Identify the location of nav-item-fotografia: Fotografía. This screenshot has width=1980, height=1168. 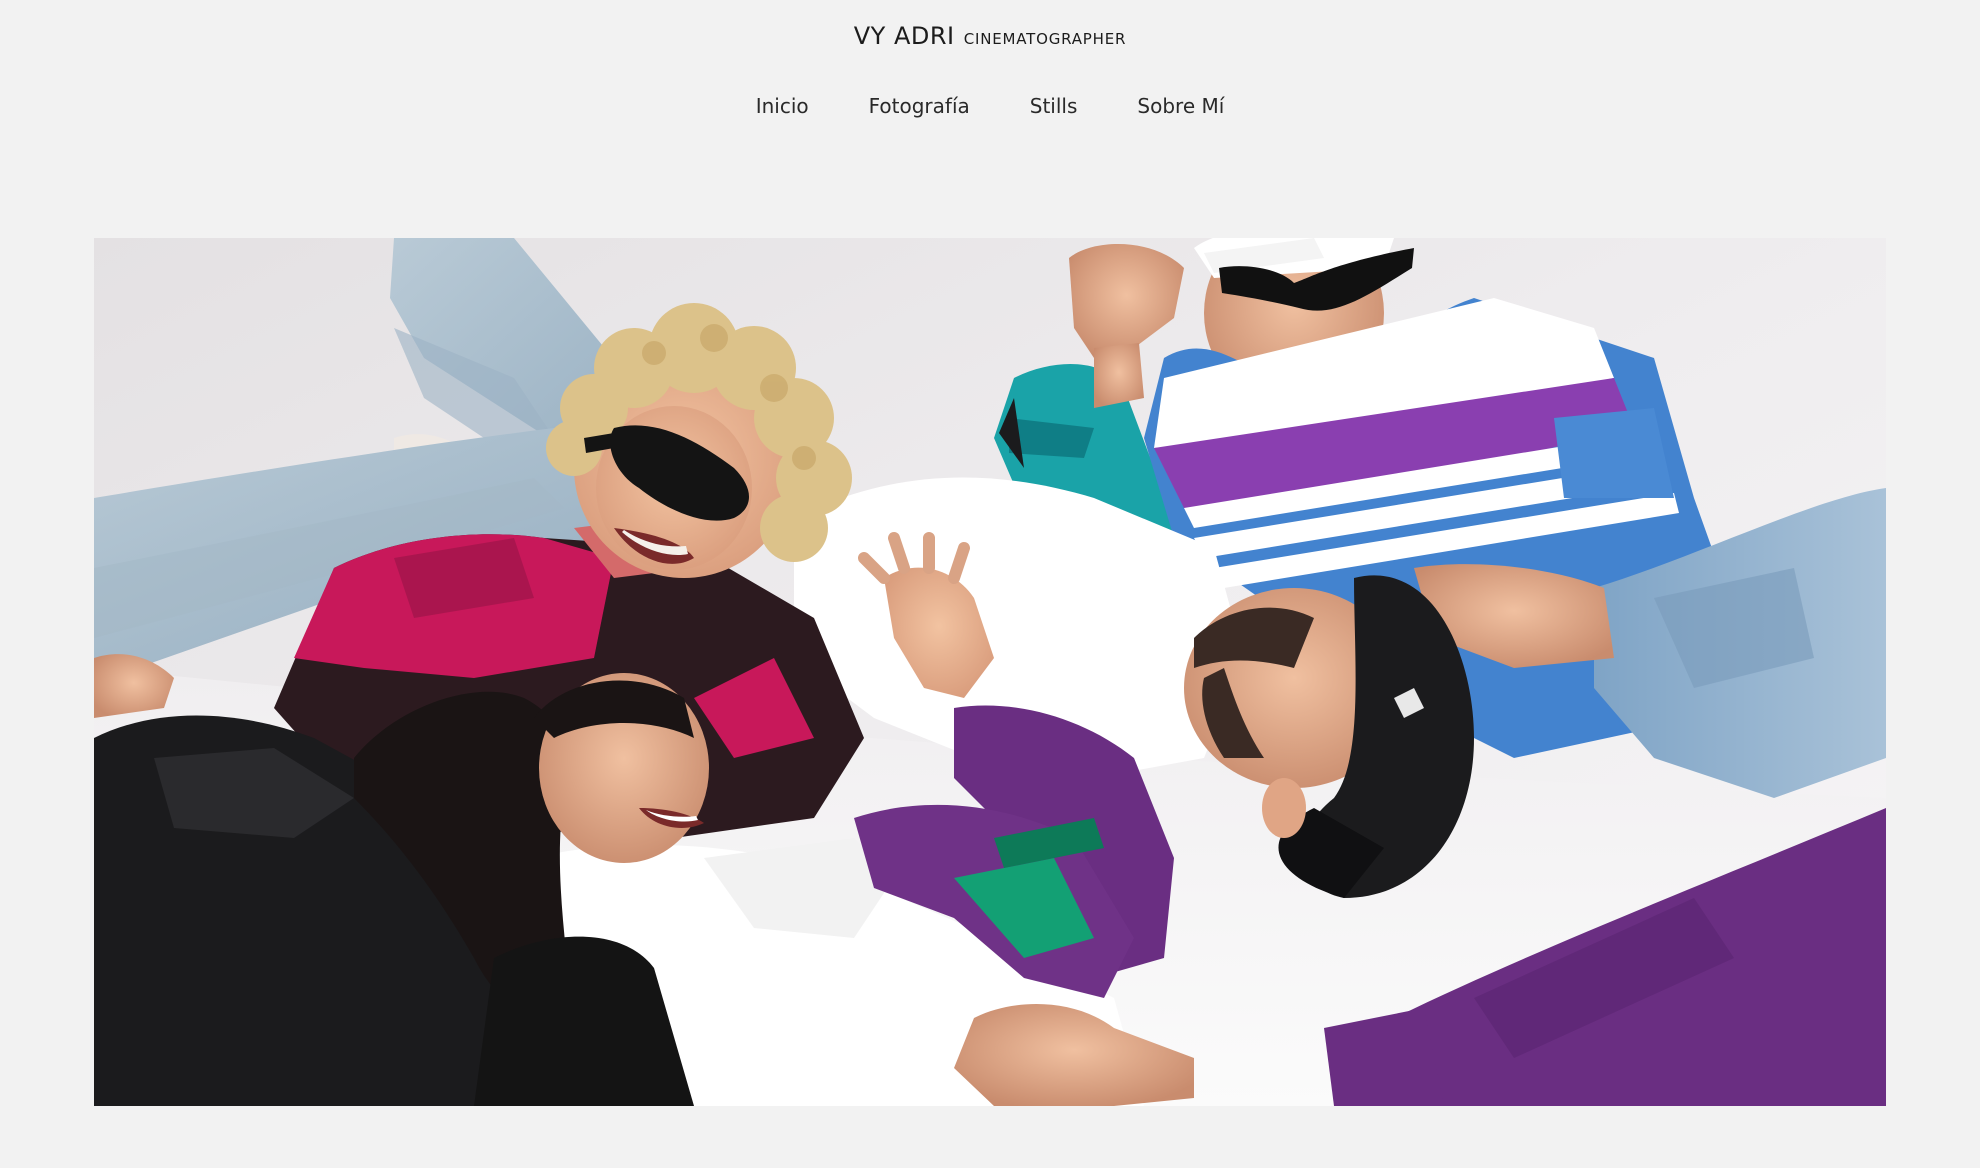
(919, 106).